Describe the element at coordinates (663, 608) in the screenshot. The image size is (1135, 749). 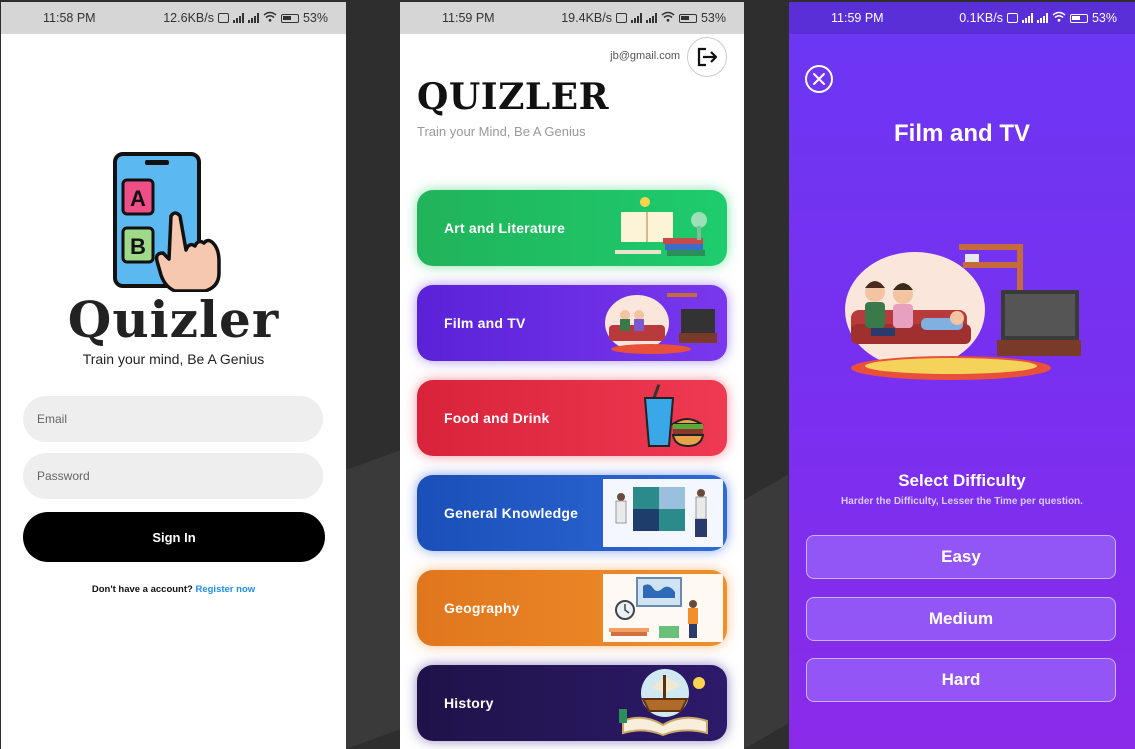
I see `geography-illustration` at that location.